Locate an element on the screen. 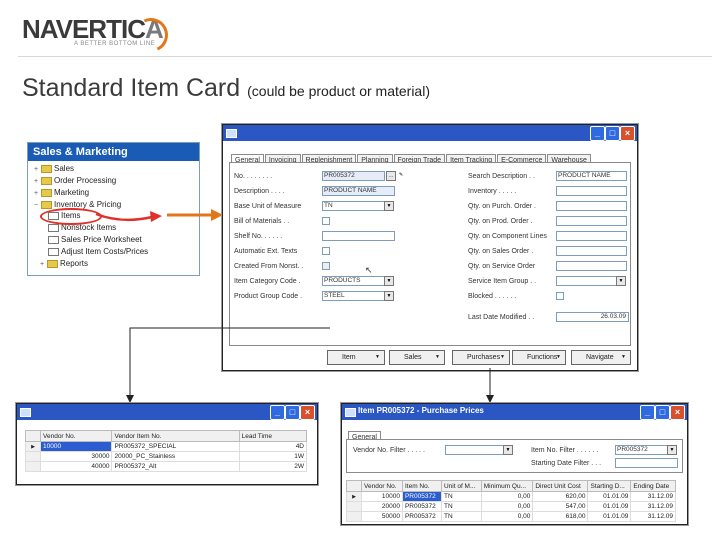  prices-window-titlebar: Item PR005372 - Purchase Prices _ □ × is located at coordinates (514, 412).